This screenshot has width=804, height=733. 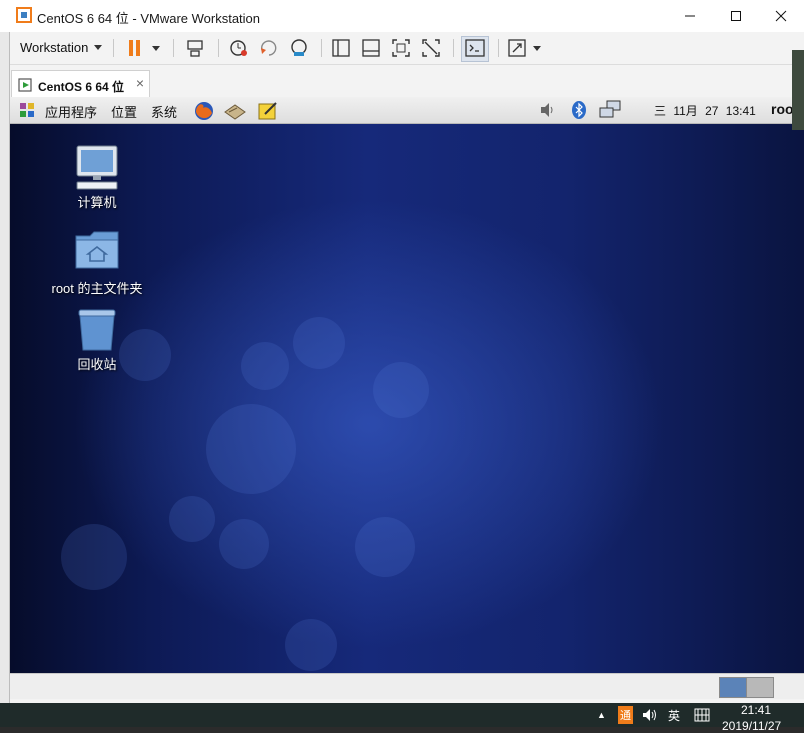 I want to click on close-icon, so click(x=781, y=16).